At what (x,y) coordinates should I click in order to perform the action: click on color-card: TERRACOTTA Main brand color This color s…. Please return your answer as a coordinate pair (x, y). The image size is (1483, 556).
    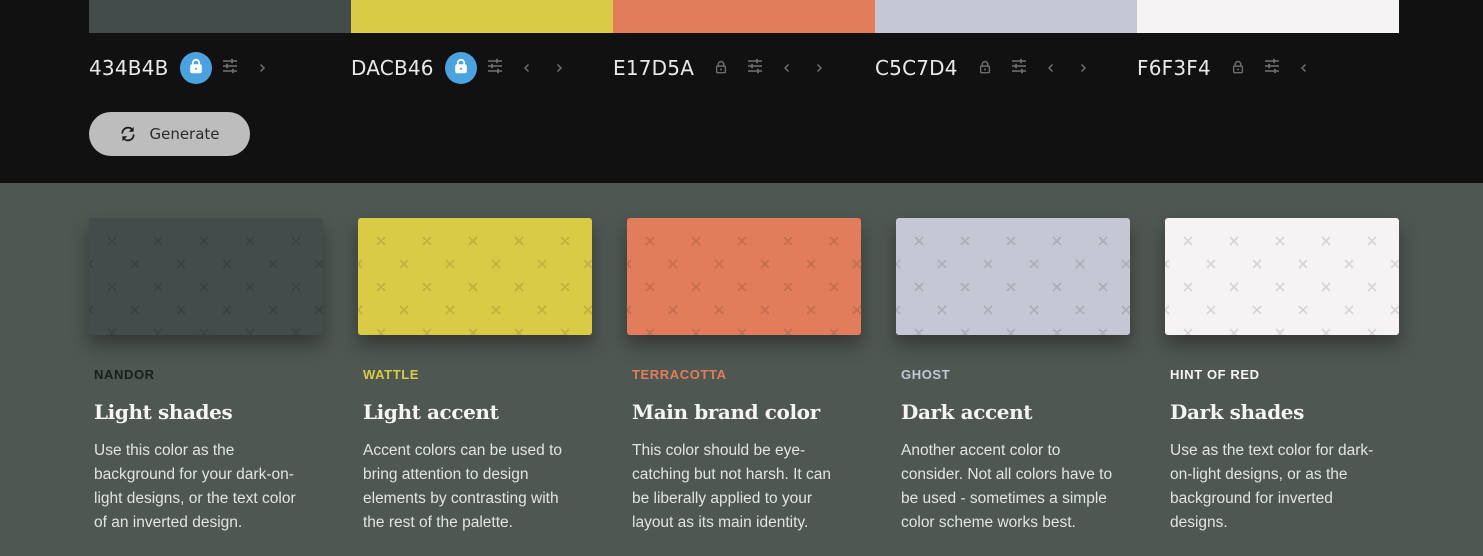
    Looking at the image, I should click on (744, 376).